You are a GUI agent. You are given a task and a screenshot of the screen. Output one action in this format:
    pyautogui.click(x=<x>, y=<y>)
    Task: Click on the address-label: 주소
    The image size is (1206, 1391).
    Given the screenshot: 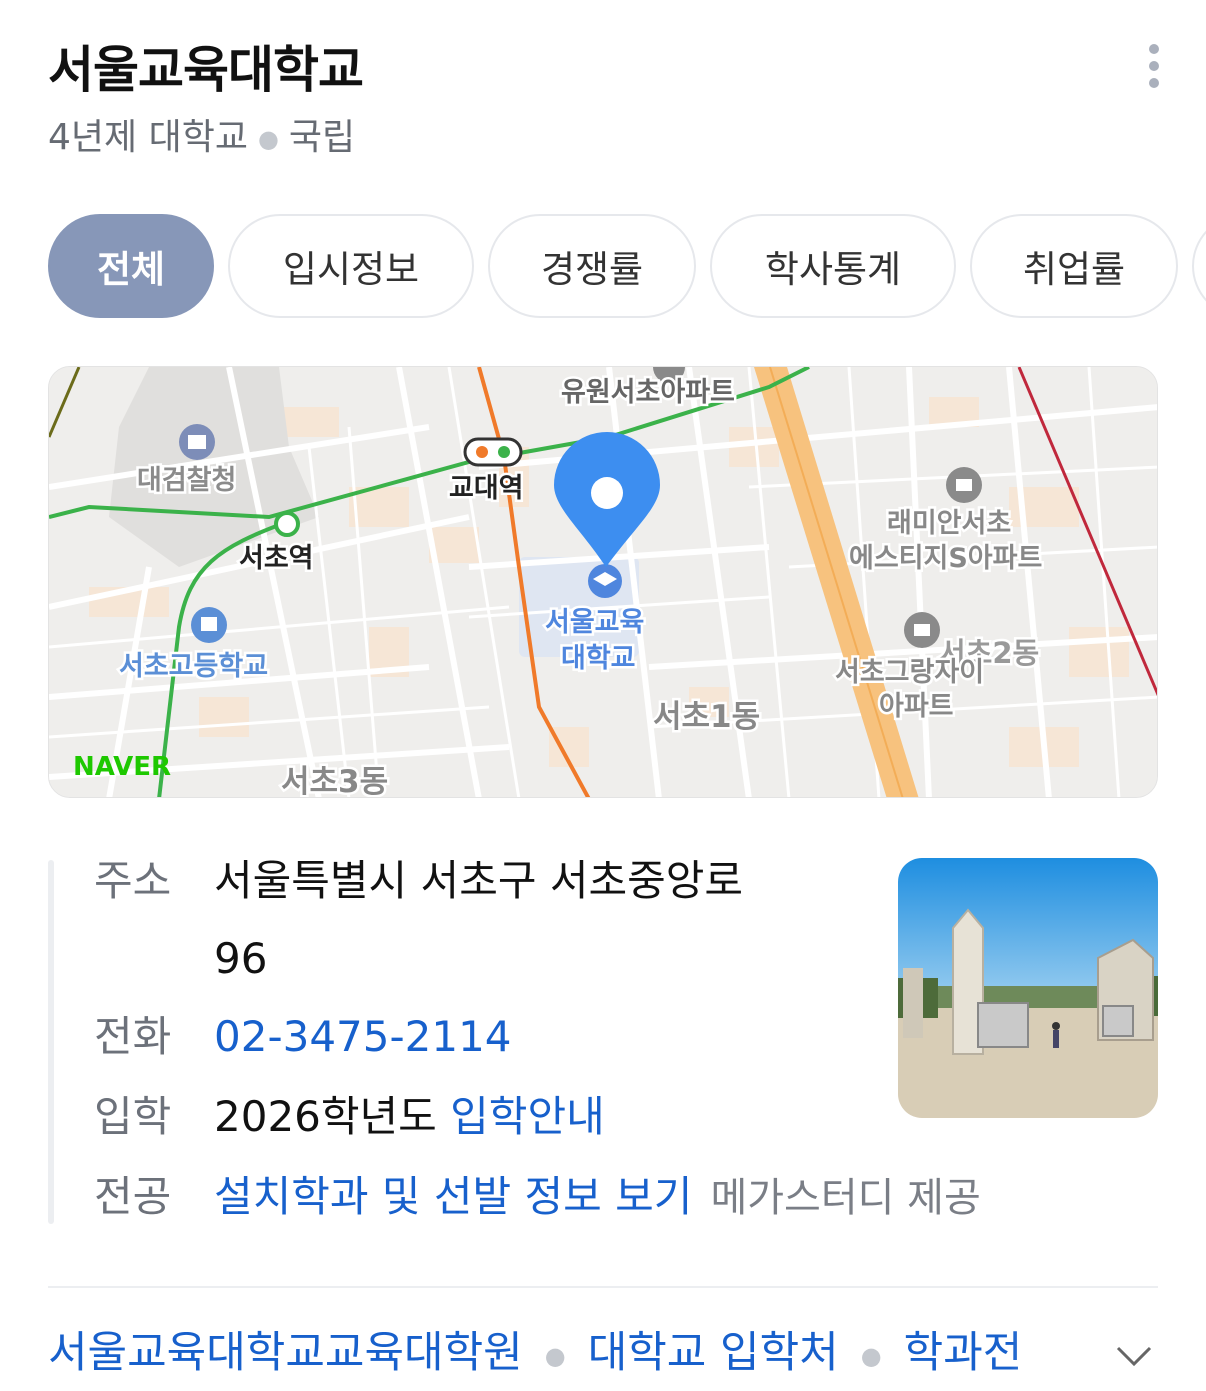 What is the action you would take?
    pyautogui.click(x=133, y=880)
    